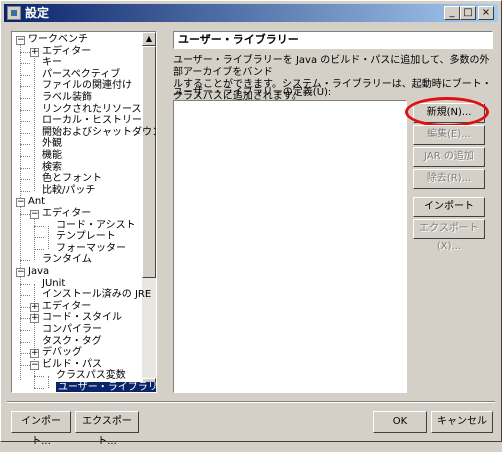  Describe the element at coordinates (251, 402) in the screenshot. I see `footer-separator` at that location.